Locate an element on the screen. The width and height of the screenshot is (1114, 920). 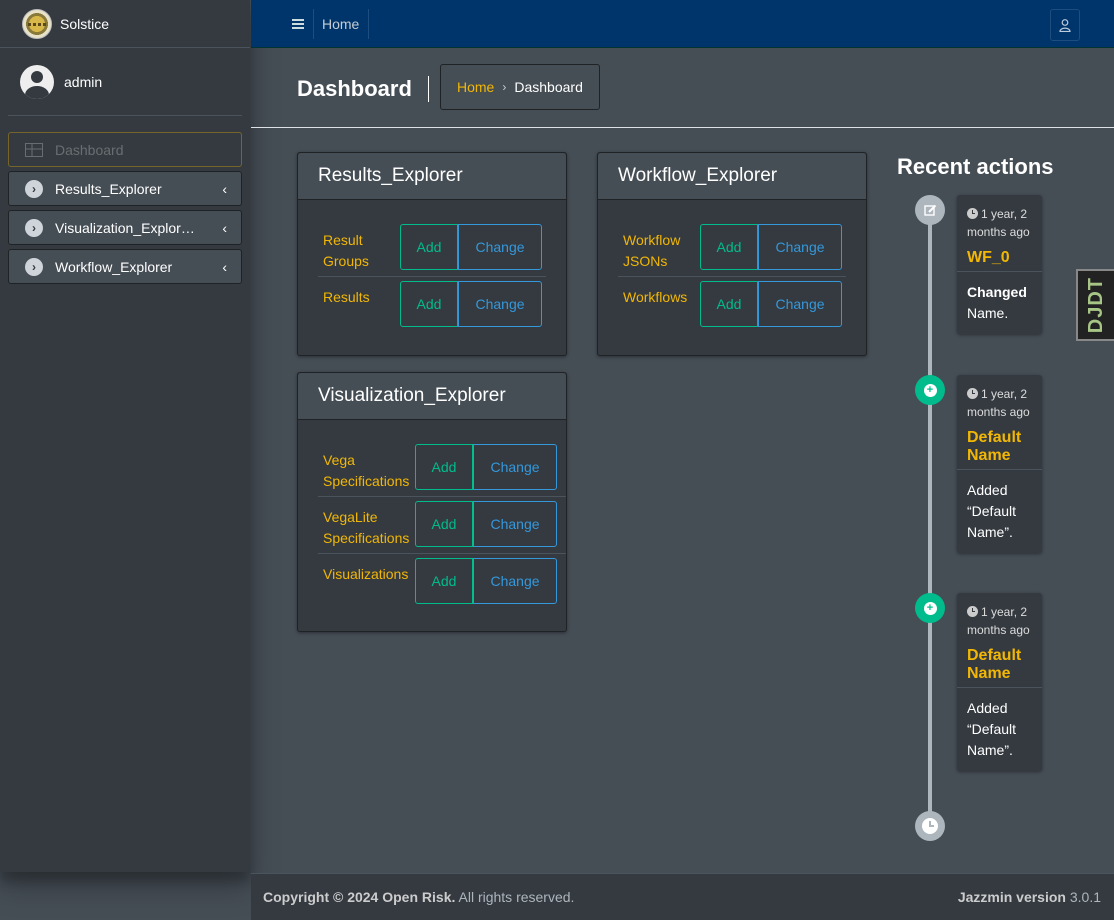
model-row: Workflows Add Change is located at coordinates (732, 304).